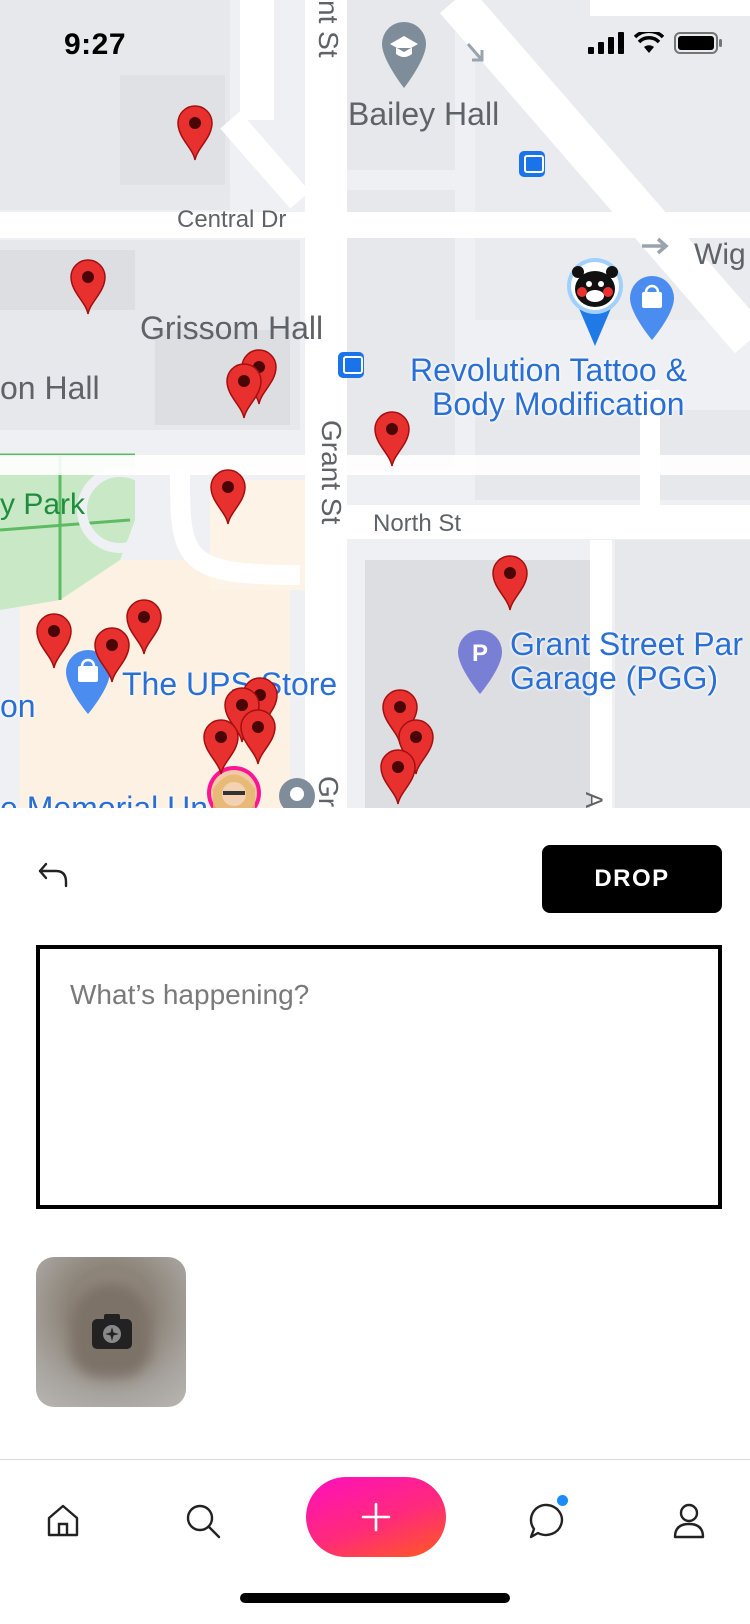  I want to click on home-icon, so click(63, 1520).